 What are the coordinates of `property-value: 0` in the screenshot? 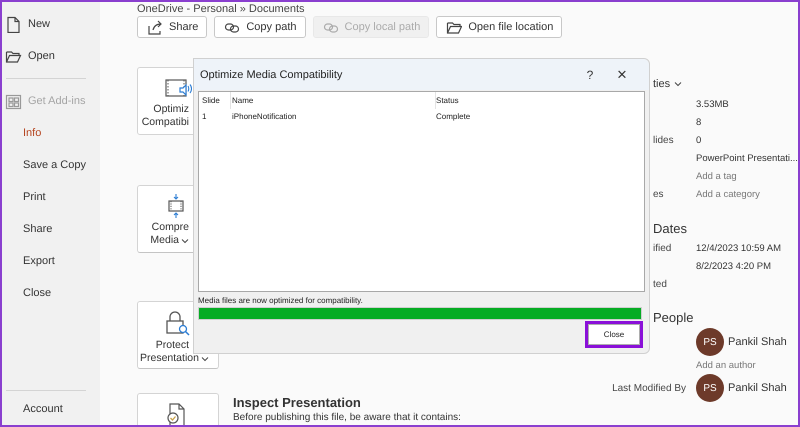 It's located at (699, 140).